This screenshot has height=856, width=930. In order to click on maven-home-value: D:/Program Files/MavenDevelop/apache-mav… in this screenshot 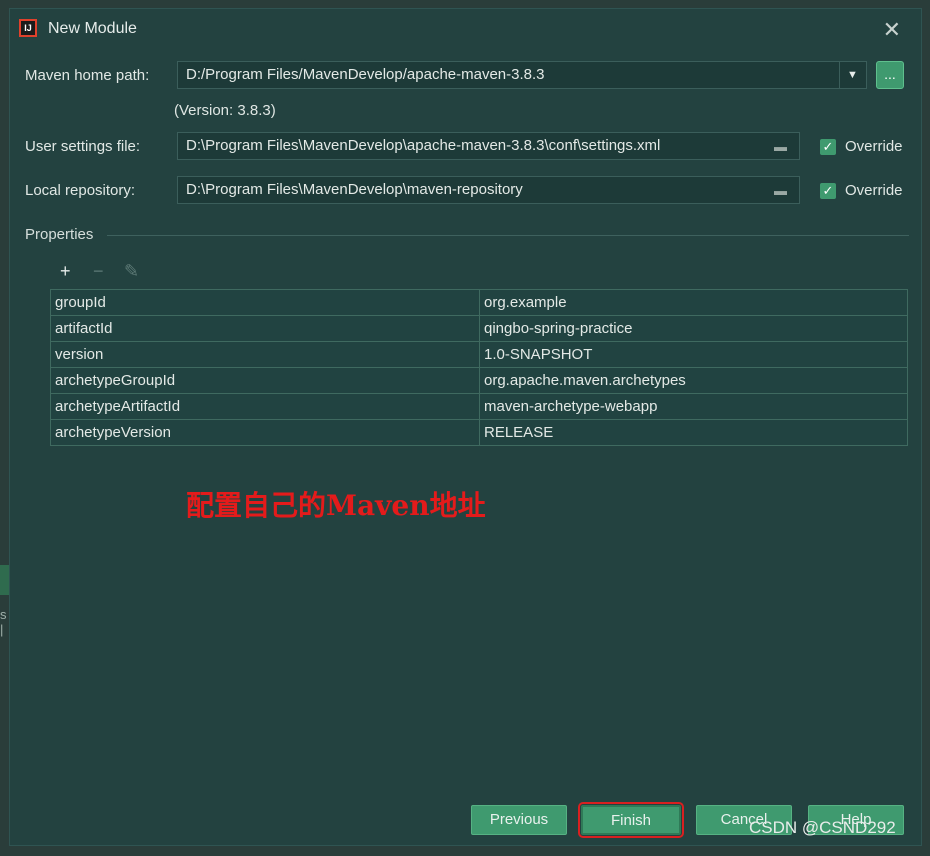, I will do `click(365, 74)`.